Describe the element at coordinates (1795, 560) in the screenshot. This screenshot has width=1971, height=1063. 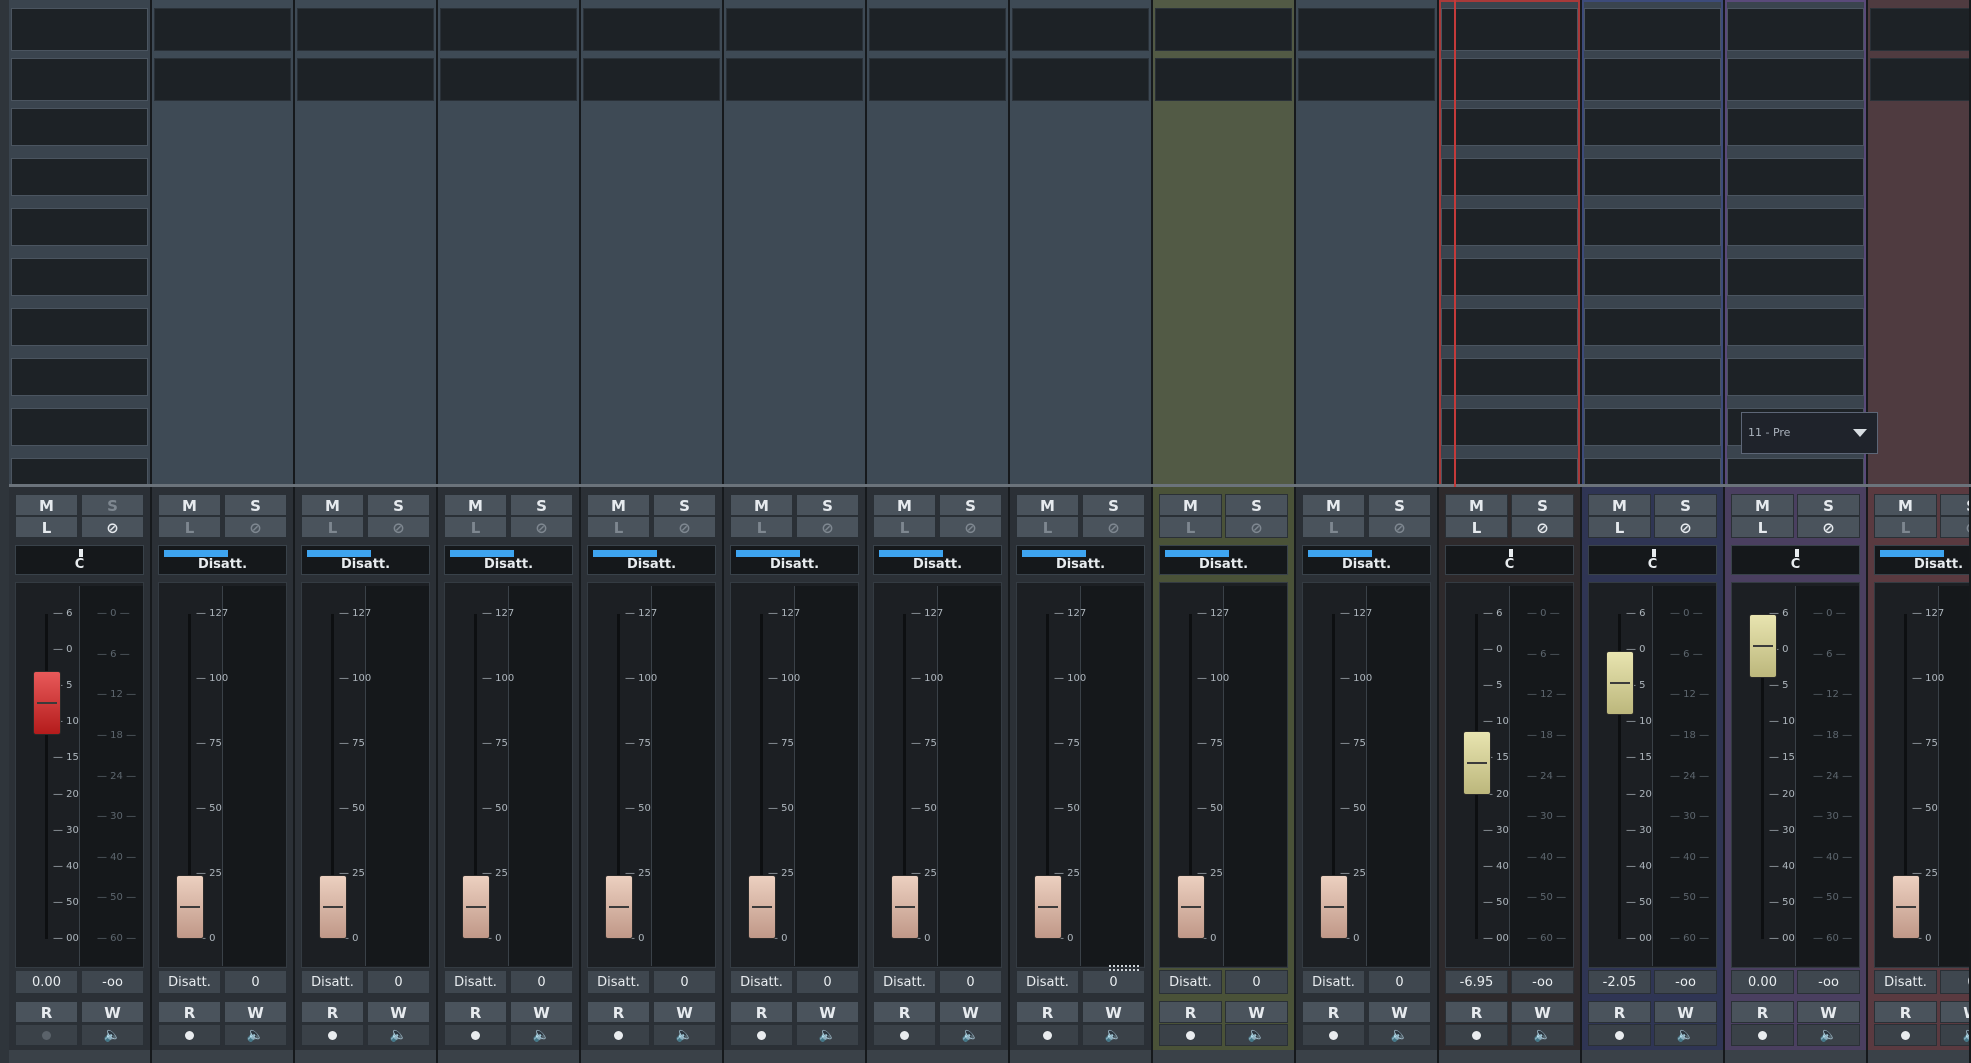
I see `pan-control: C` at that location.